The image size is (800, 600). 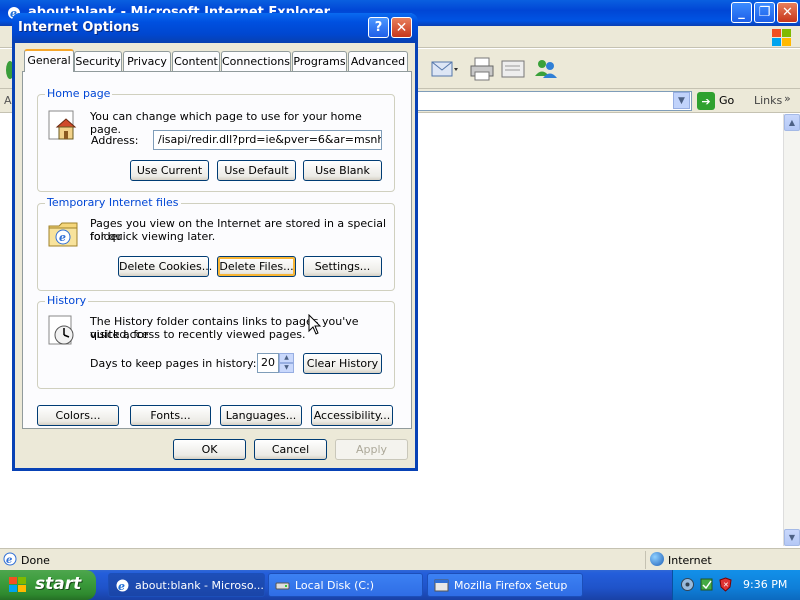 What do you see at coordinates (792, 122) in the screenshot?
I see `scroll-up-icon: ▲` at bounding box center [792, 122].